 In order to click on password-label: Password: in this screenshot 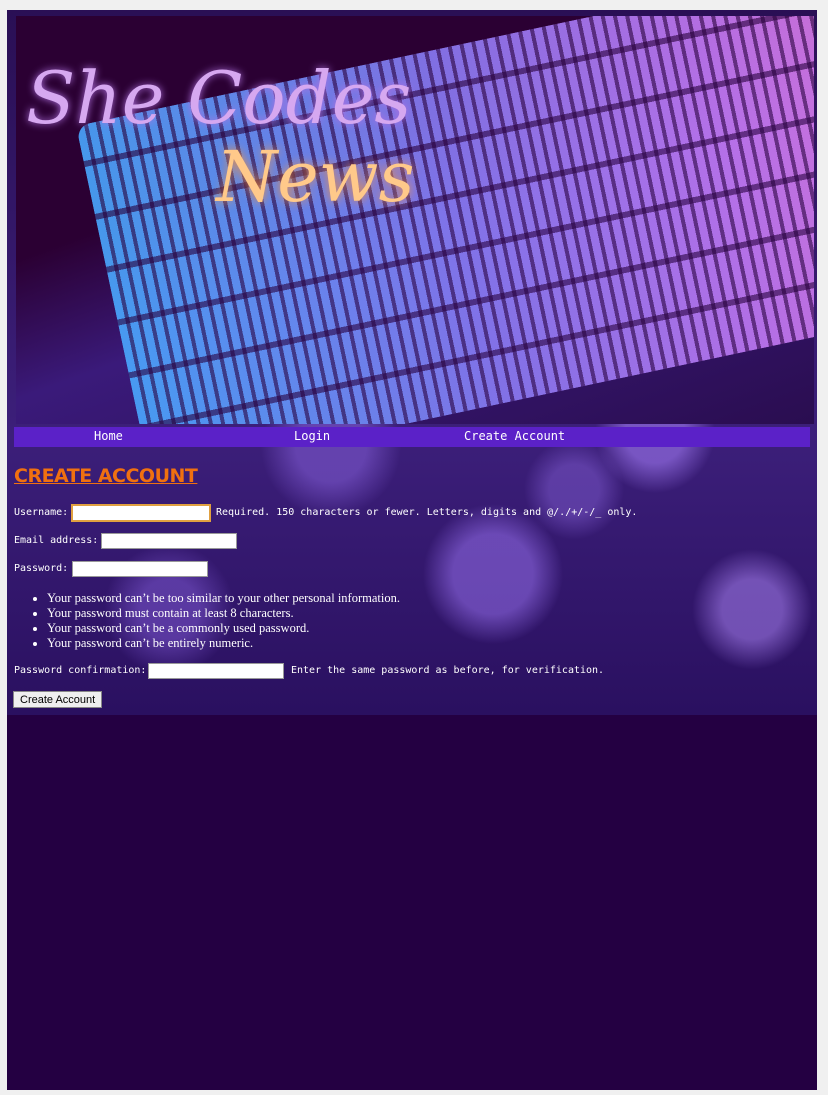, I will do `click(41, 568)`.